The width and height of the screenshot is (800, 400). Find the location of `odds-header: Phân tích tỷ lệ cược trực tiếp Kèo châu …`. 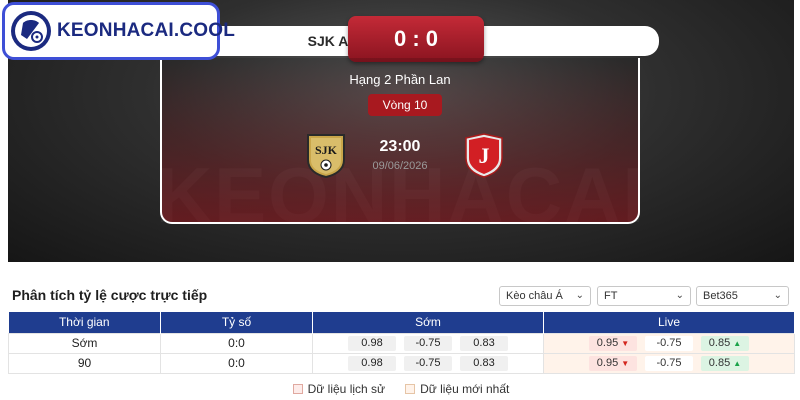

odds-header: Phân tích tỷ lệ cược trực tiếp Kèo châu … is located at coordinates (401, 295).